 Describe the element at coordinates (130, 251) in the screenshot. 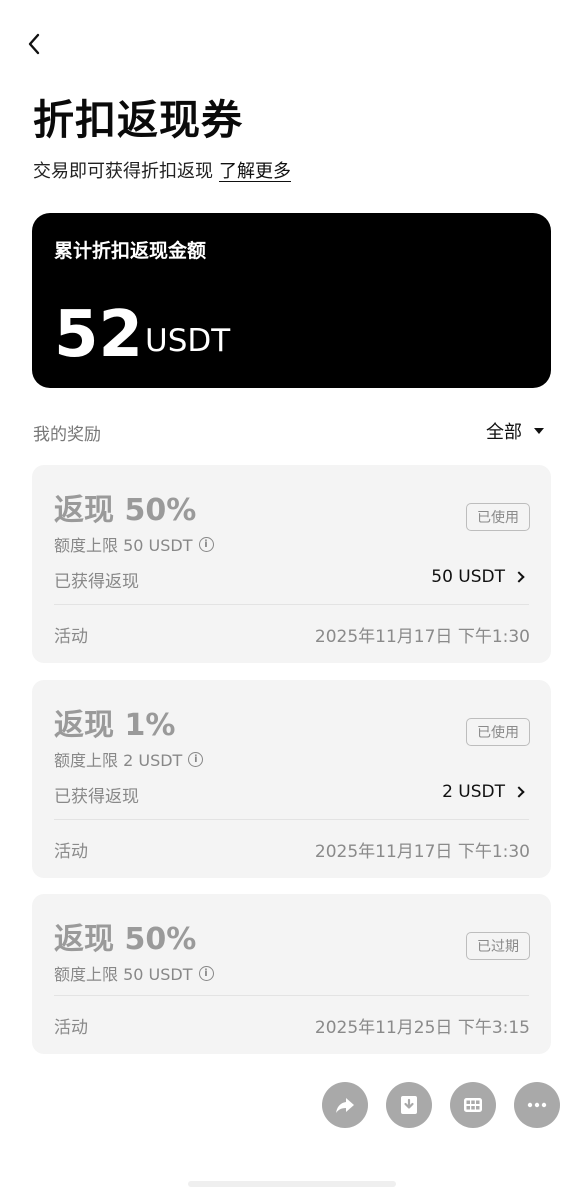

I see `summary-label: 累计折扣返现金额` at that location.